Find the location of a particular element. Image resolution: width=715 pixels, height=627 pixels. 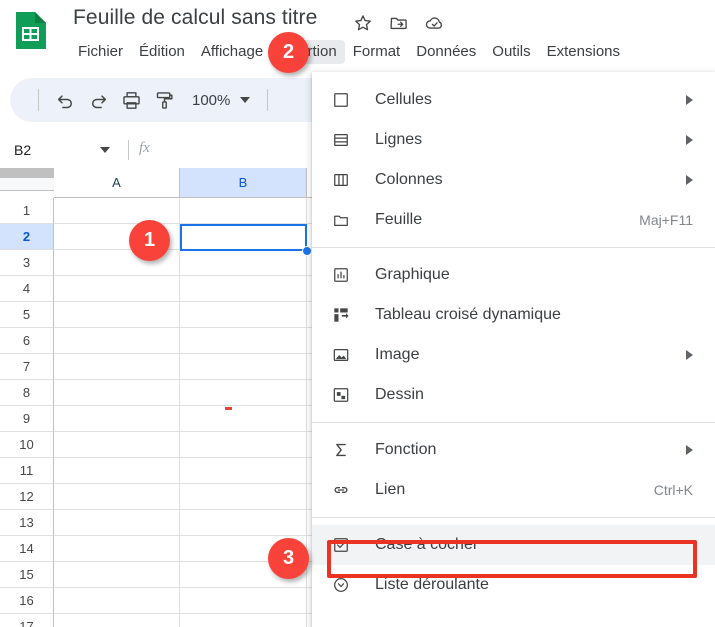

cell-B7 is located at coordinates (243, 367).